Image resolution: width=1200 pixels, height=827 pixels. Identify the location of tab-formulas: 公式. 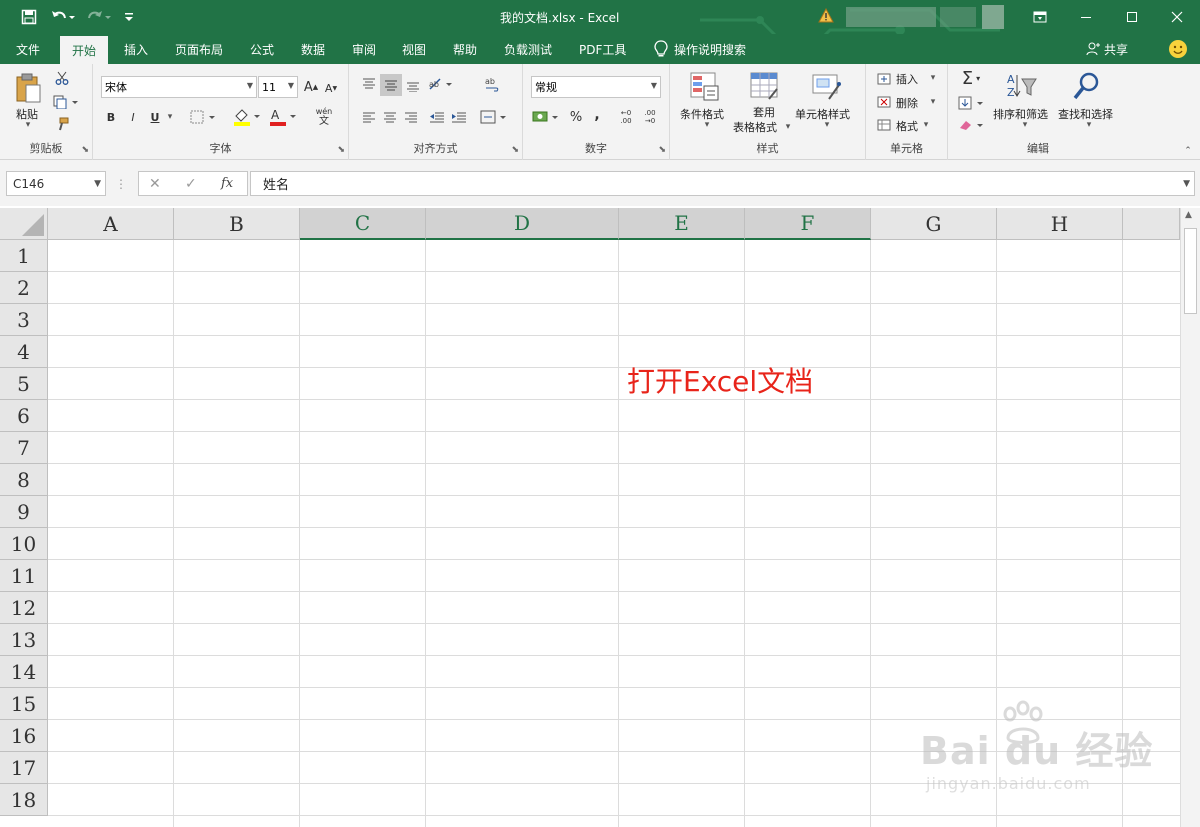
(262, 49).